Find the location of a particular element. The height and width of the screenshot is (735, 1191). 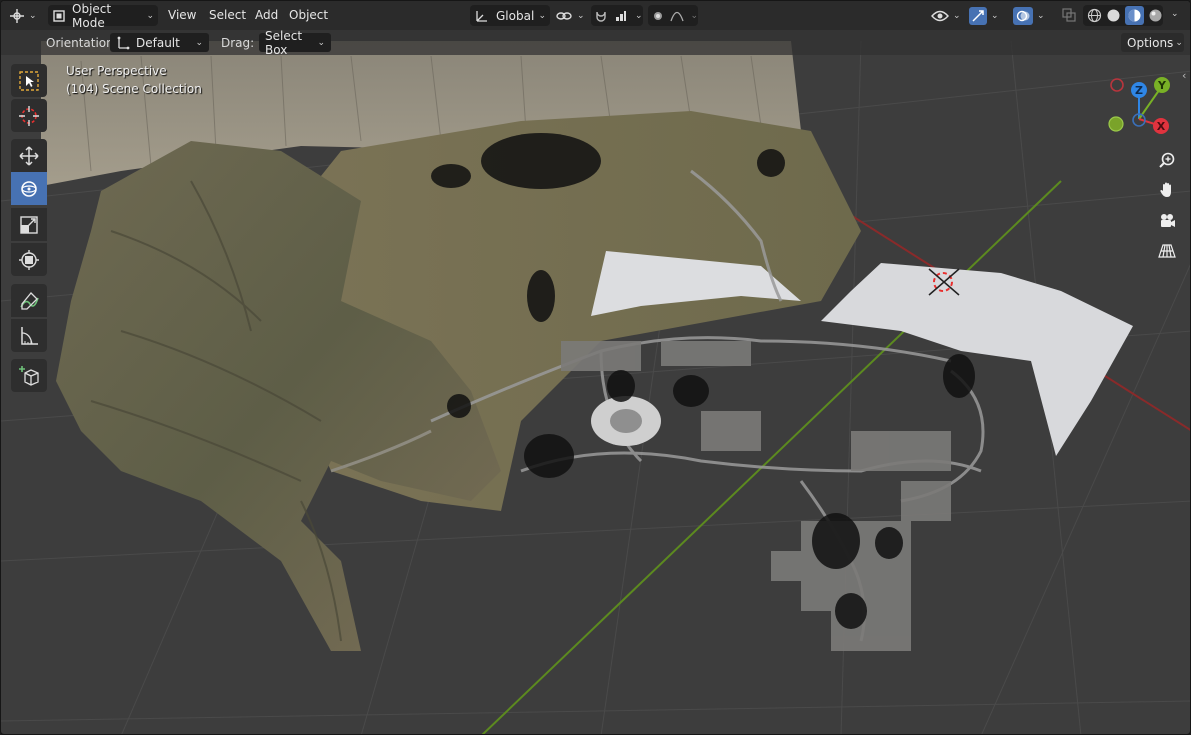

options-label: Options is located at coordinates (1150, 42).